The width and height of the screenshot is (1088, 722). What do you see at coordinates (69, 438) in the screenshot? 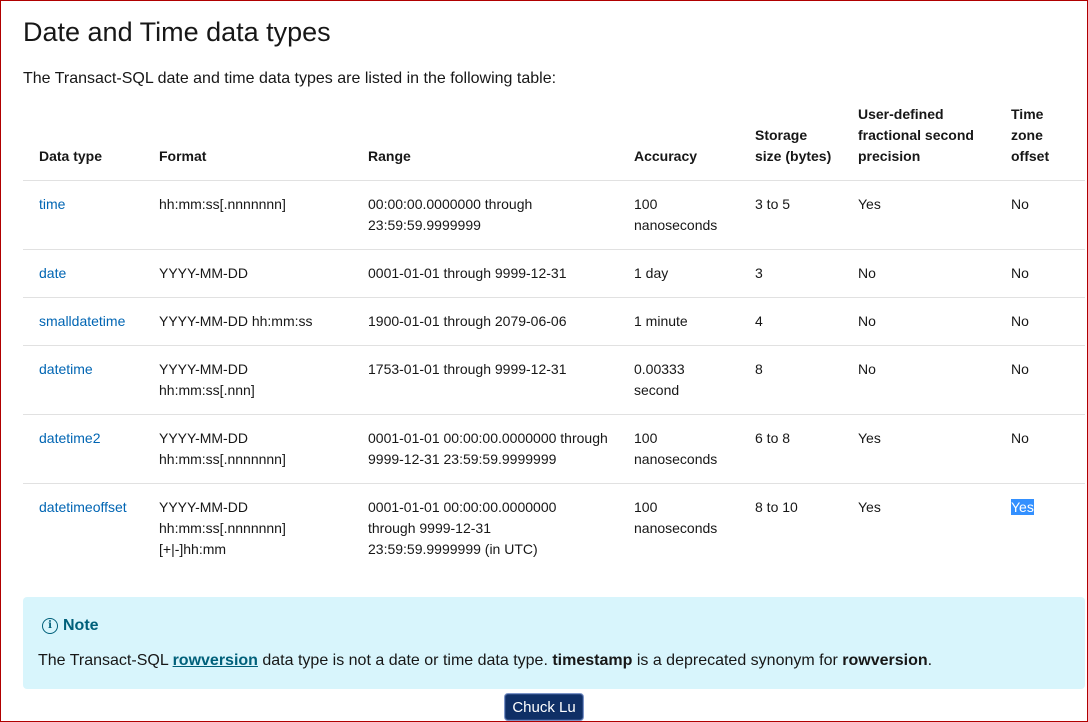
I see `type-link-datetime2: datetime2` at bounding box center [69, 438].